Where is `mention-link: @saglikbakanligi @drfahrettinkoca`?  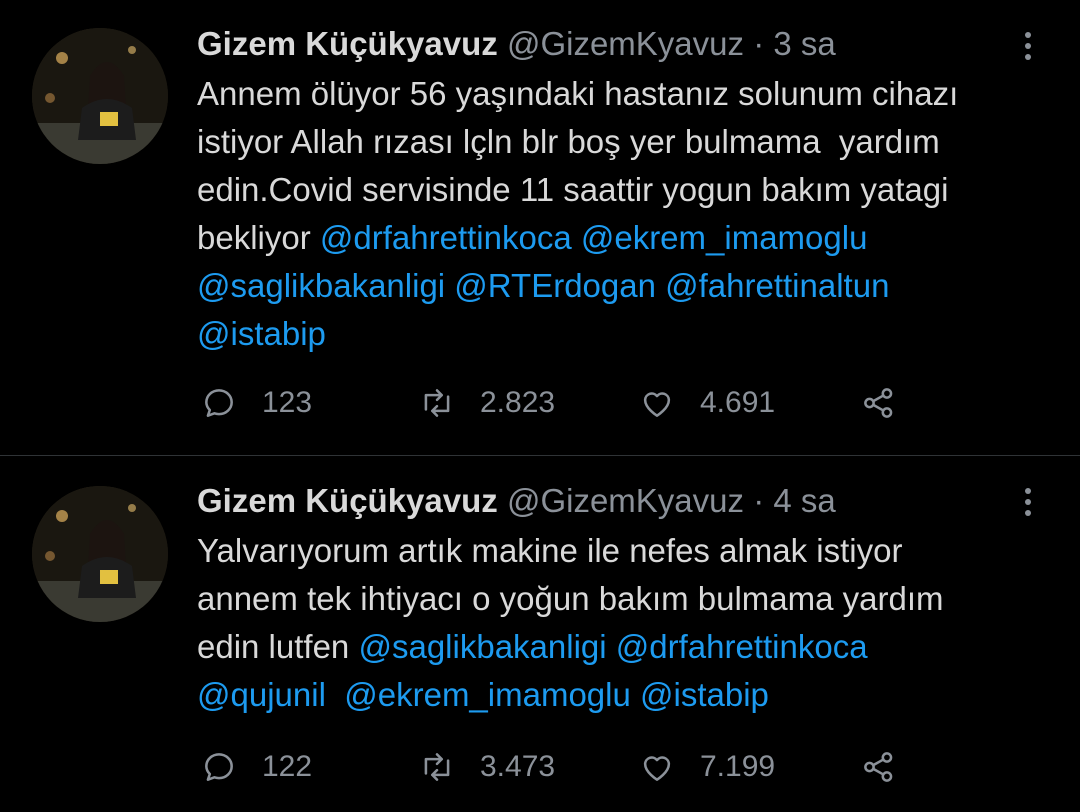 mention-link: @saglikbakanligi @drfahrettinkoca is located at coordinates (612, 646).